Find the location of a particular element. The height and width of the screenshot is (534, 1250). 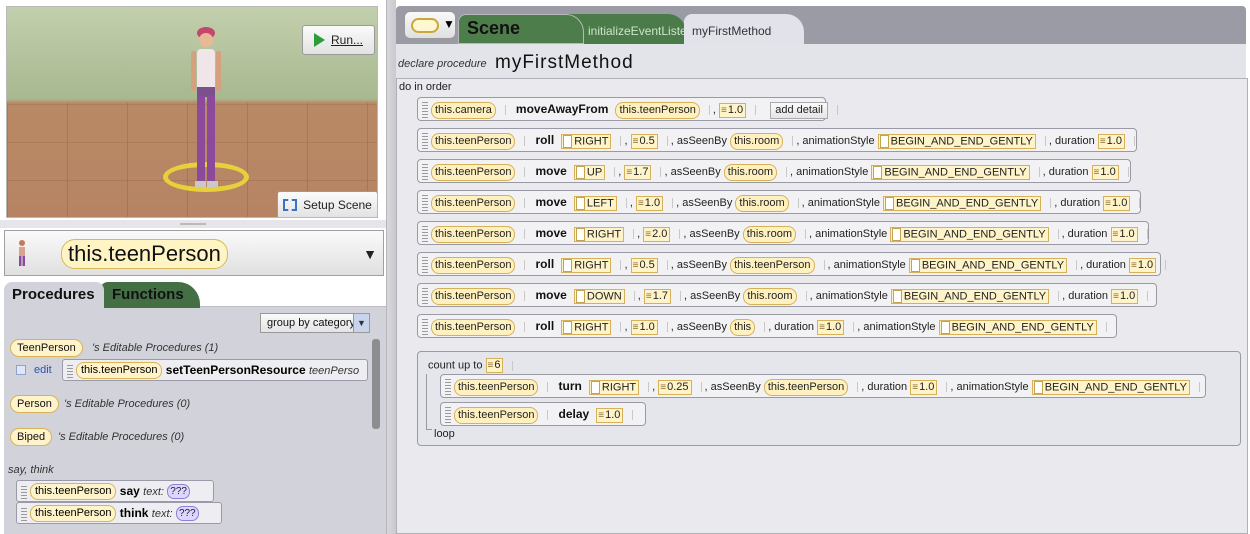

think-value: ??? is located at coordinates (187, 514).